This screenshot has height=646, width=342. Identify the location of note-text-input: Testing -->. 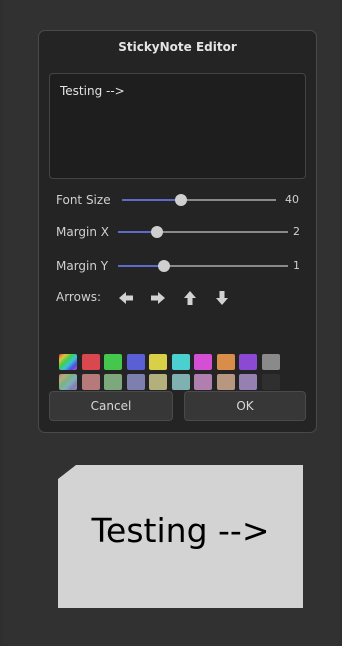
(177, 126).